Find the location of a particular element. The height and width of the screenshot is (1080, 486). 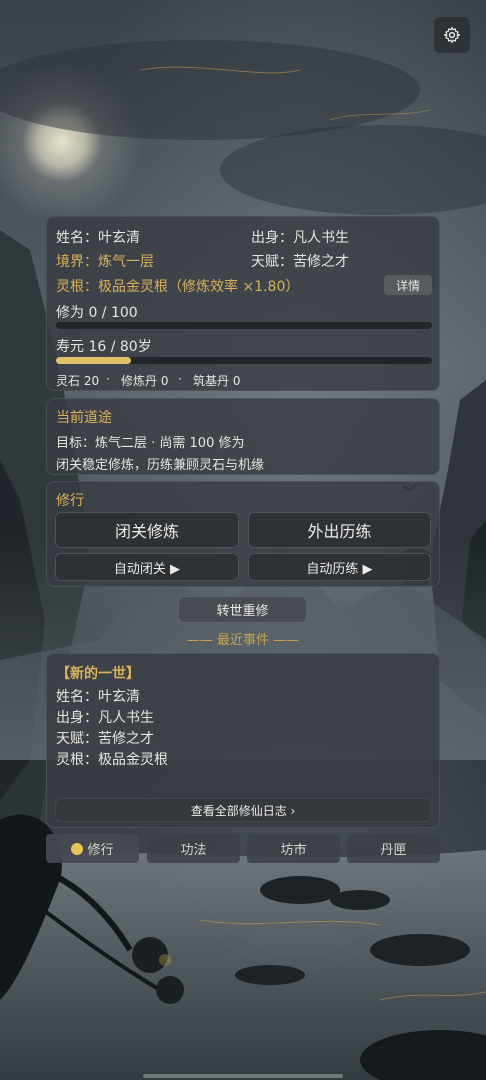

event-line: 灵根：极品金灵根 is located at coordinates (112, 760).